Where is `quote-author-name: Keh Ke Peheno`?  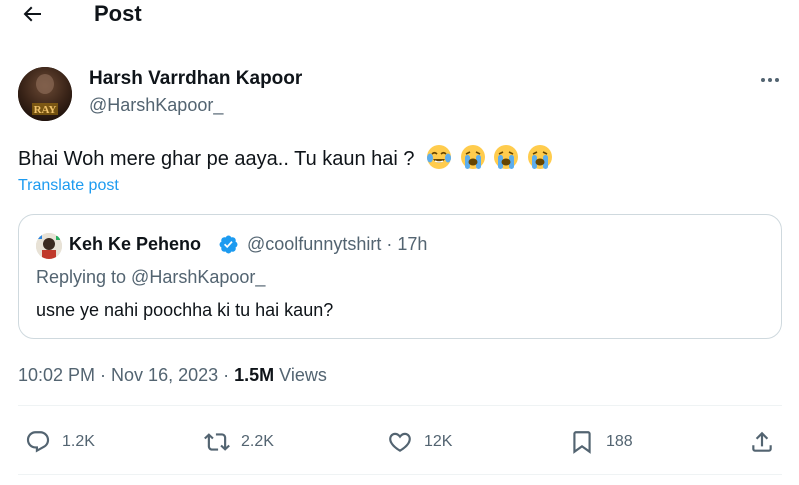
quote-author-name: Keh Ke Peheno is located at coordinates (135, 244).